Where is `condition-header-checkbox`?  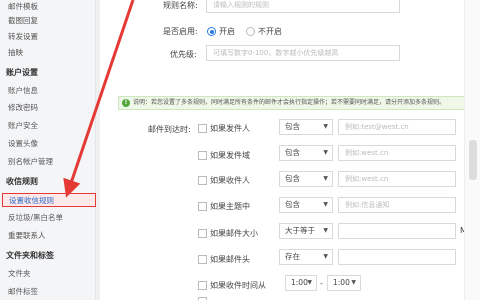 condition-header-checkbox is located at coordinates (202, 259).